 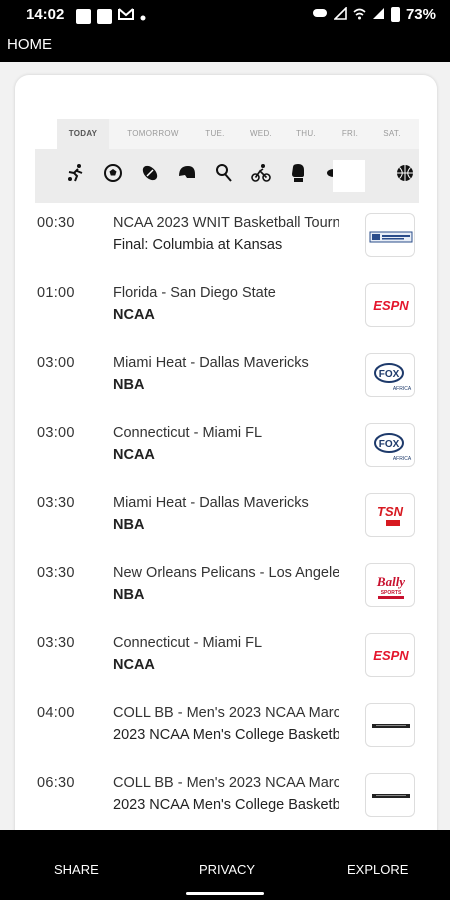 What do you see at coordinates (298, 174) in the screenshot?
I see `boxing-glove-icon` at bounding box center [298, 174].